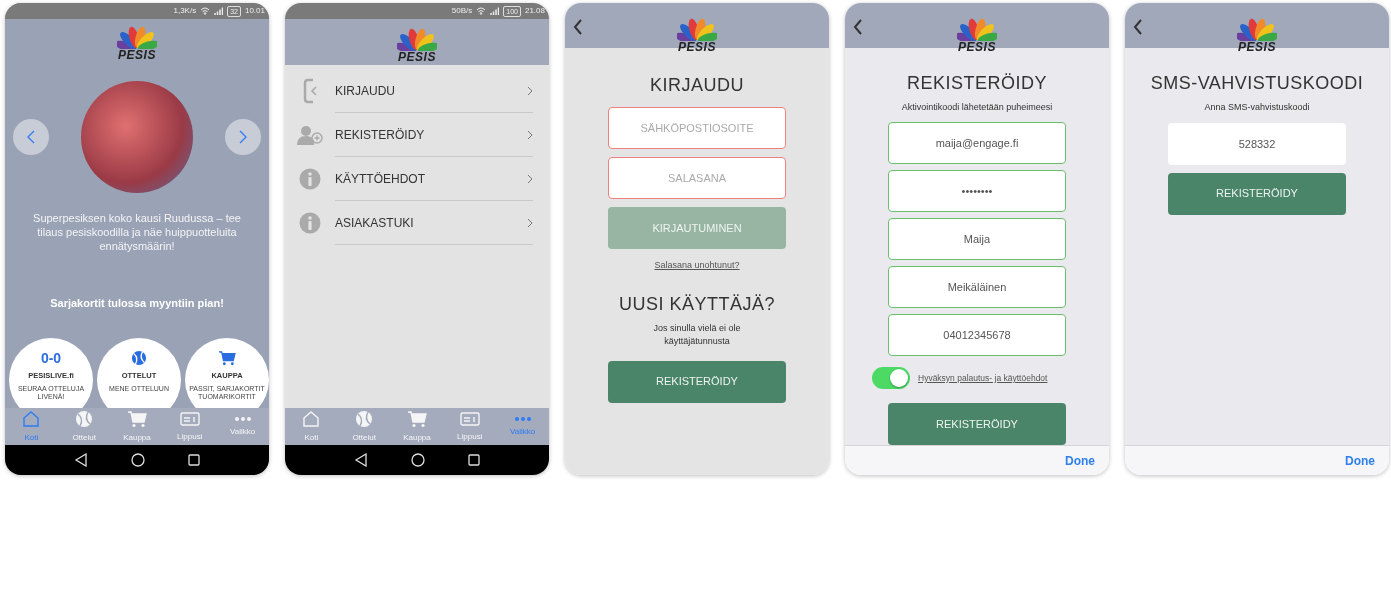  I want to click on score-text: 0-0, so click(51, 358).